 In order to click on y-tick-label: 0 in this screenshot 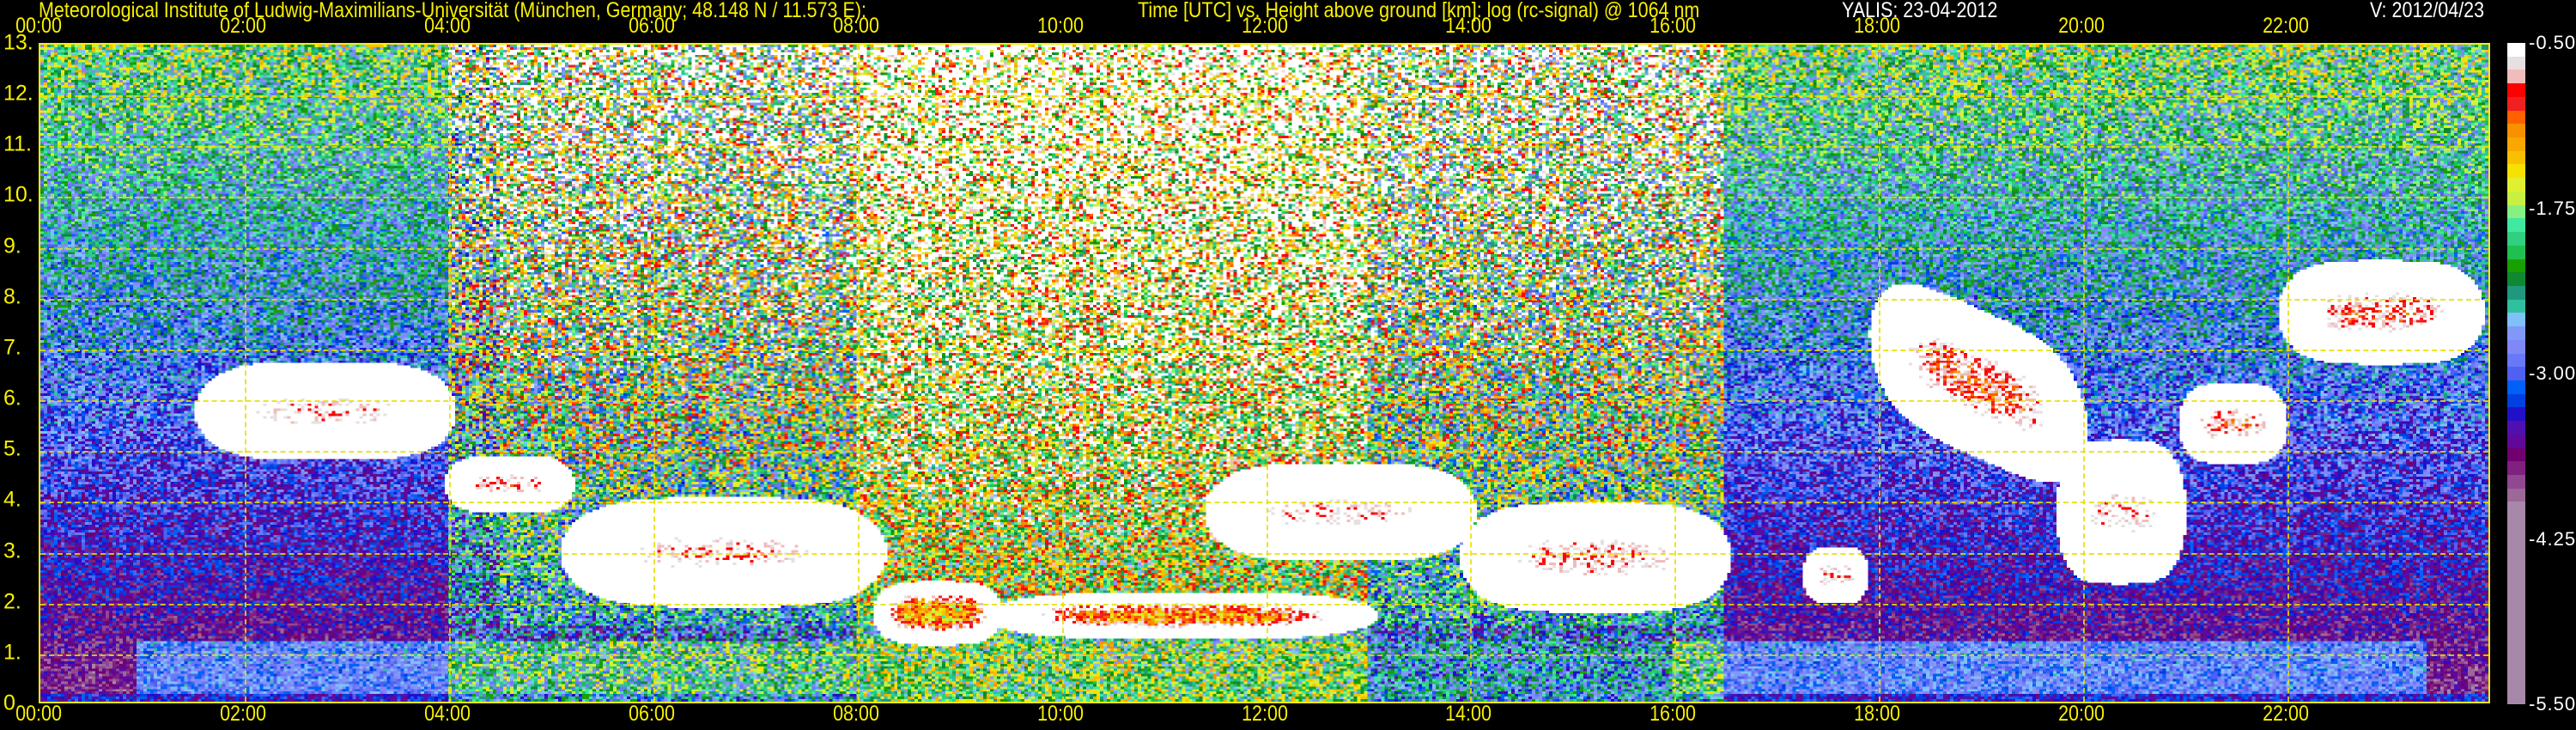, I will do `click(9, 702)`.